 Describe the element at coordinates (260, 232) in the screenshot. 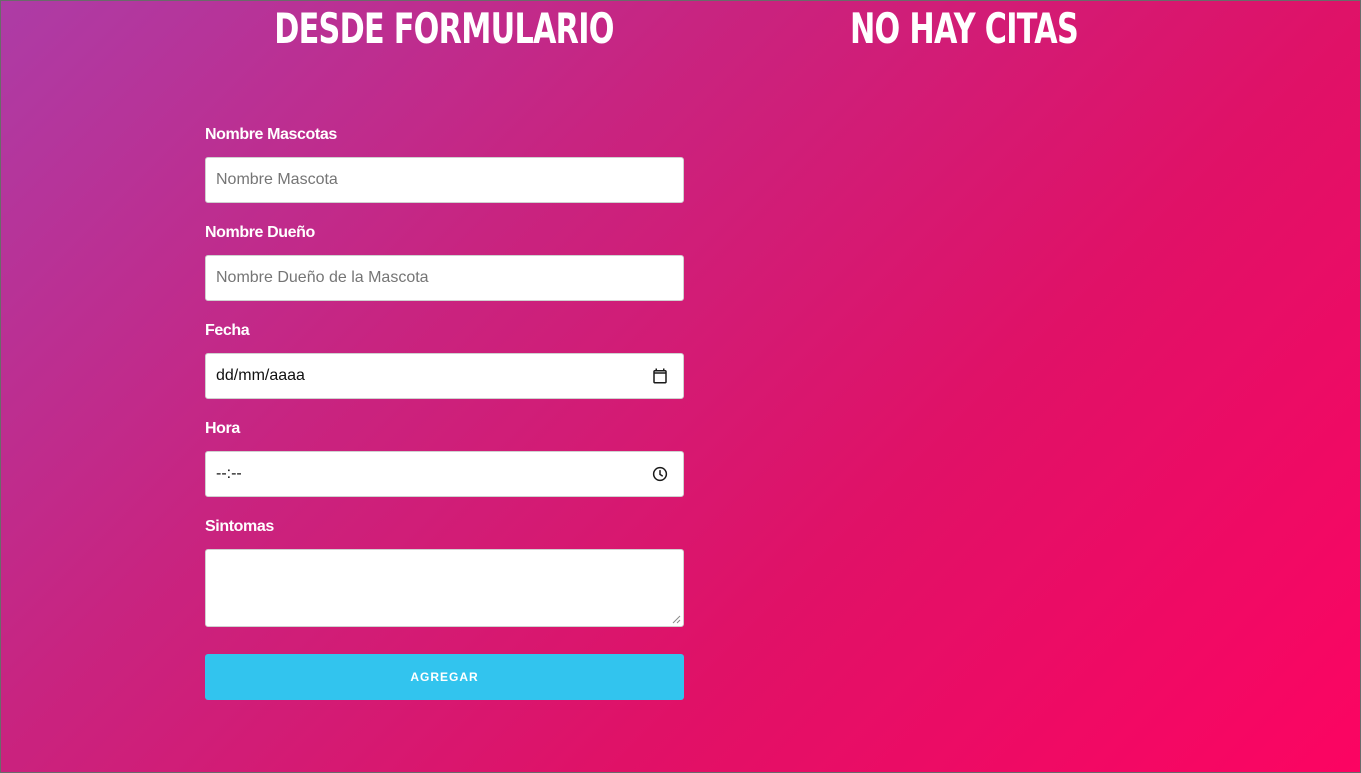

I see `owner-name-label: Nombre Dueño` at that location.